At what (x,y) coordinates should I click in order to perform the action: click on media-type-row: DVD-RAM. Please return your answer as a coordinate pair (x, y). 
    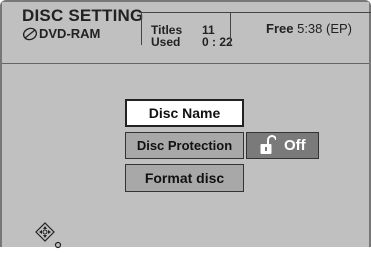
    Looking at the image, I should click on (61, 33).